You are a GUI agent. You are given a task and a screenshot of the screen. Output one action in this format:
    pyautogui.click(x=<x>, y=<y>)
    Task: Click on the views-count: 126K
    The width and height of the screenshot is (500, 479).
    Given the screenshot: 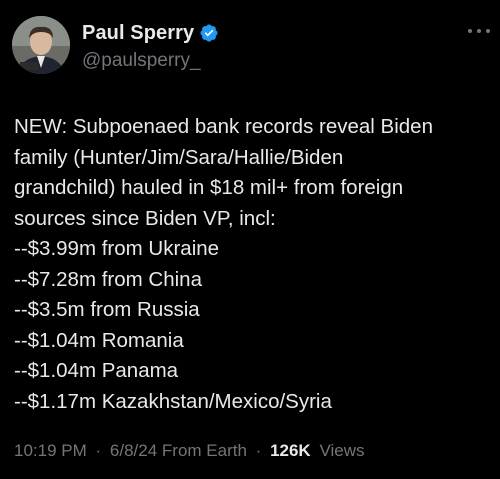 What is the action you would take?
    pyautogui.click(x=290, y=450)
    